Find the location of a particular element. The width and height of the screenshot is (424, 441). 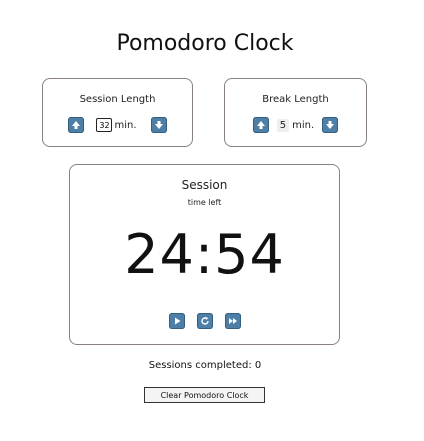

timer-display: 24:54 is located at coordinates (204, 254).